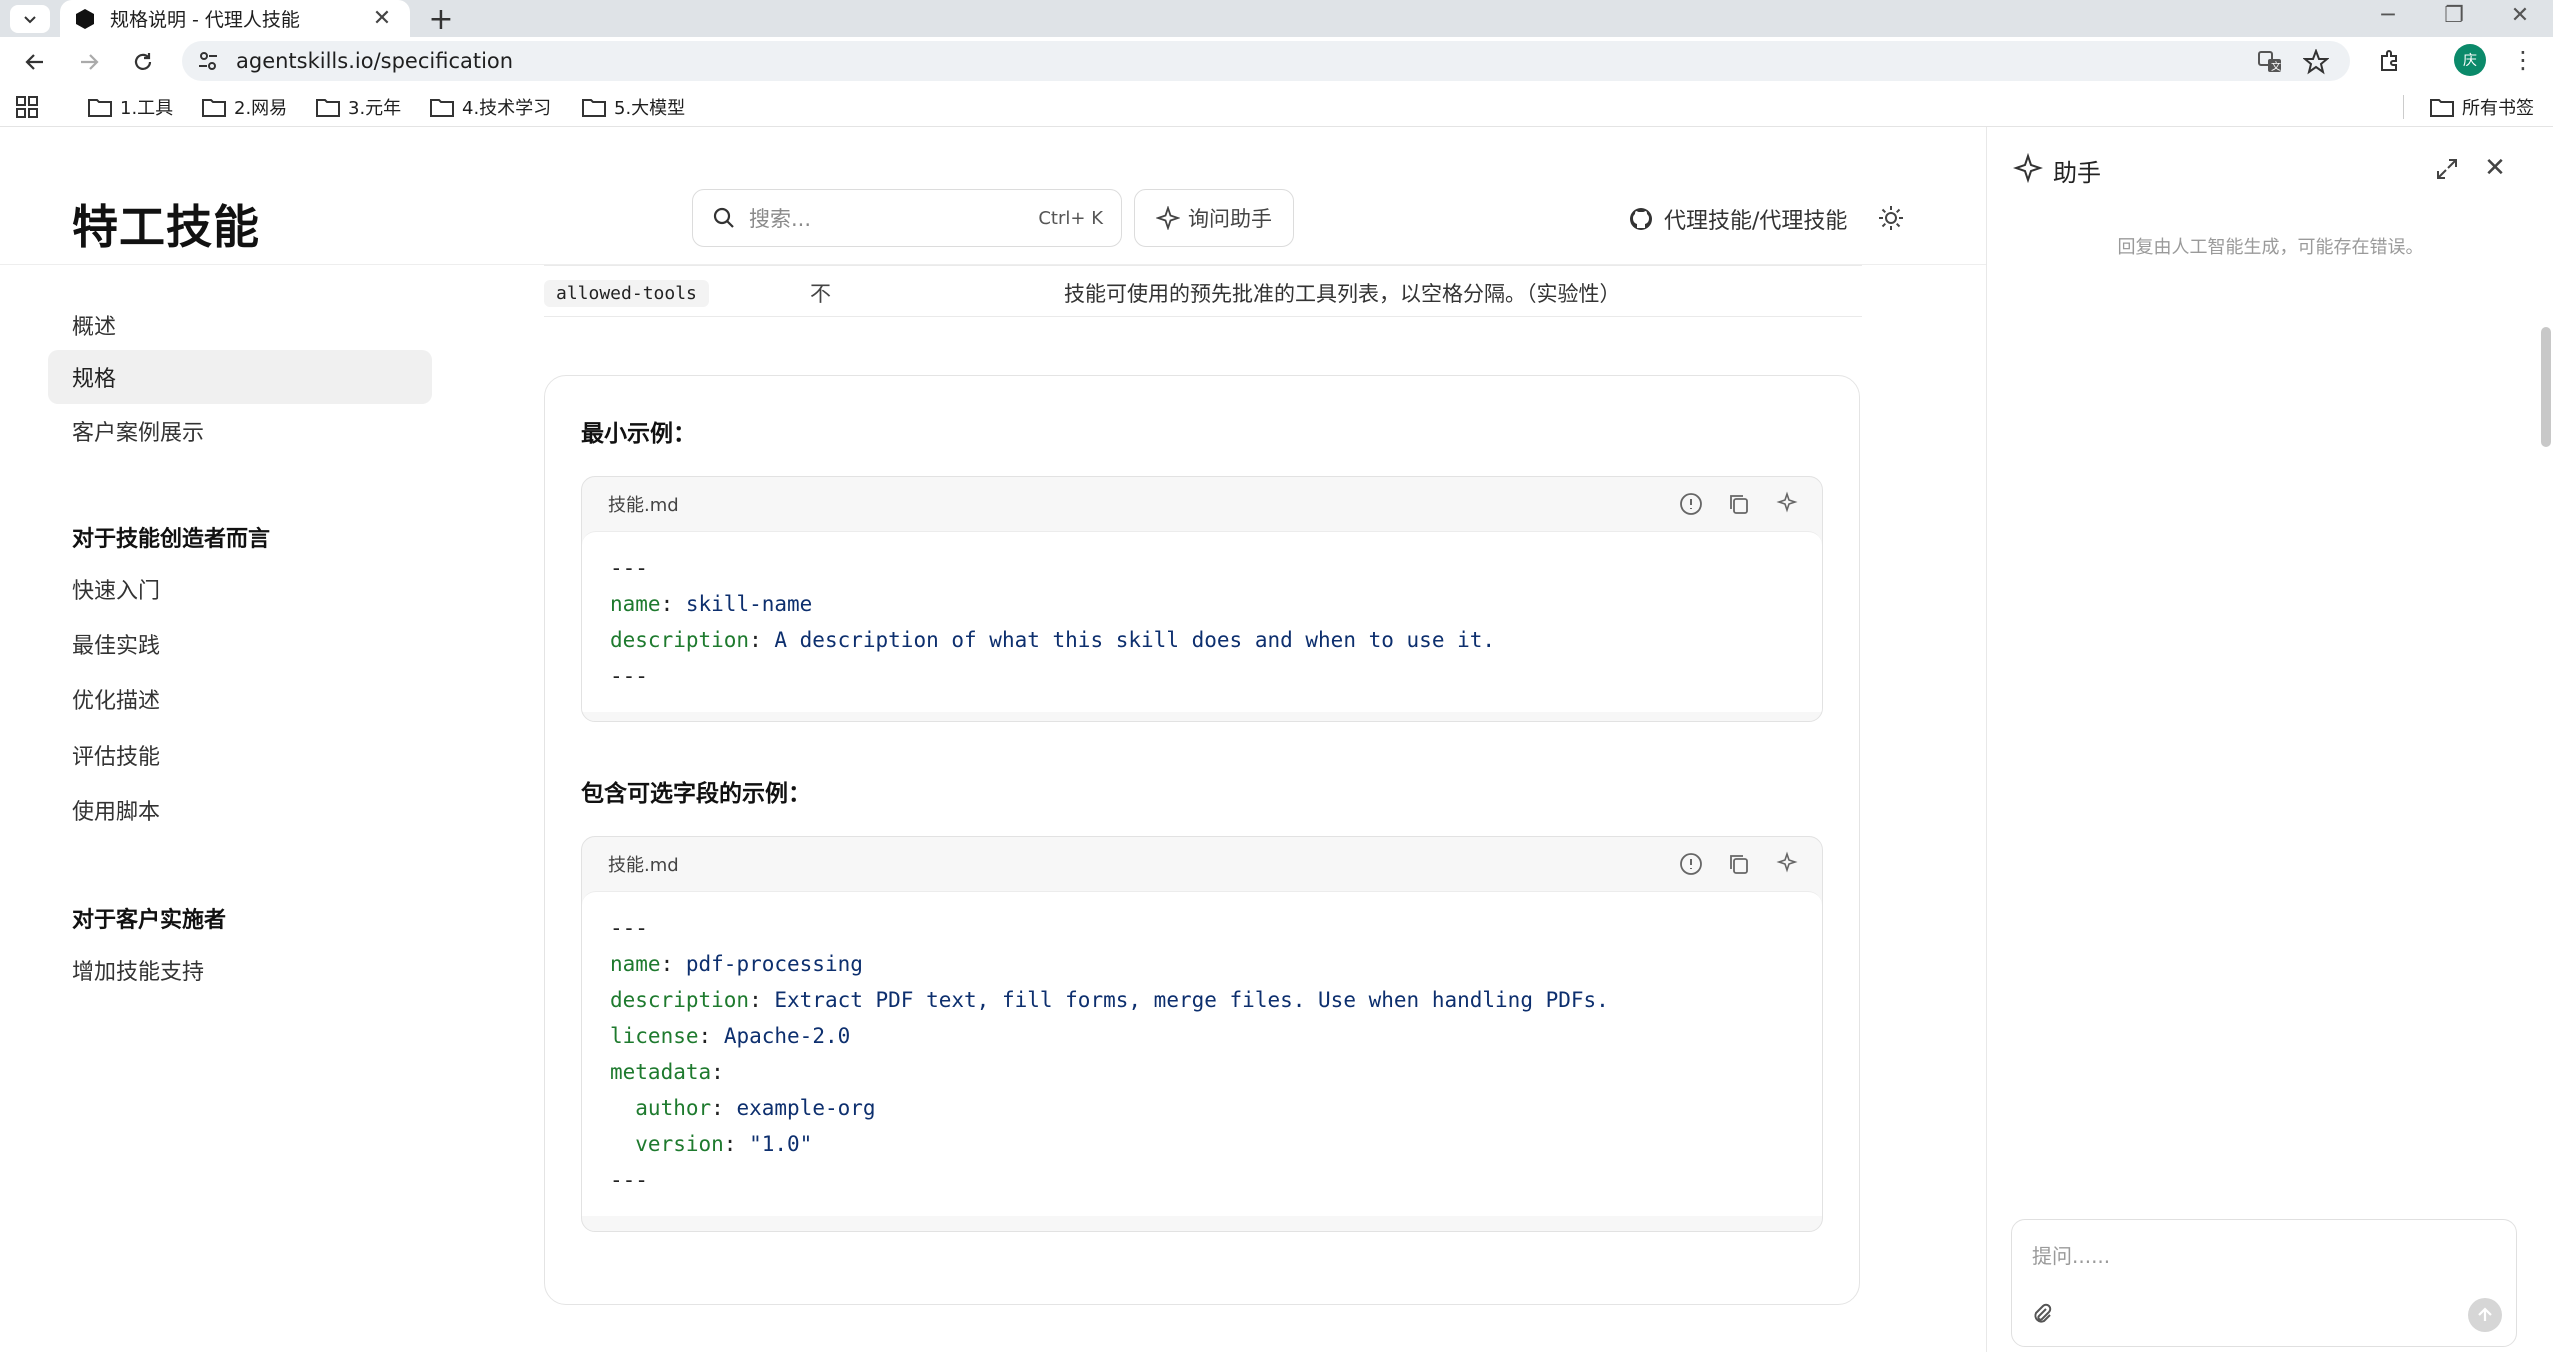  I want to click on sidebar-item-showcase: 客户案例展示, so click(240, 431).